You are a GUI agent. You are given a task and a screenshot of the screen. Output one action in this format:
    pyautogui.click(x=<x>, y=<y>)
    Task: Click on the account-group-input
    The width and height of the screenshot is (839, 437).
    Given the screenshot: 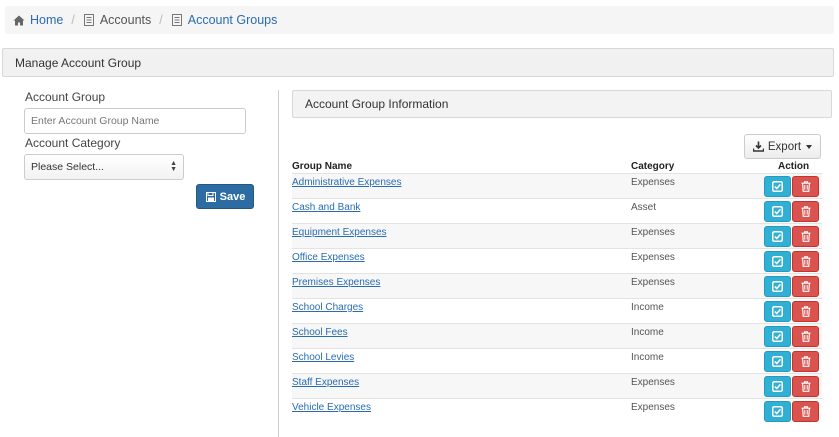 What is the action you would take?
    pyautogui.click(x=135, y=121)
    